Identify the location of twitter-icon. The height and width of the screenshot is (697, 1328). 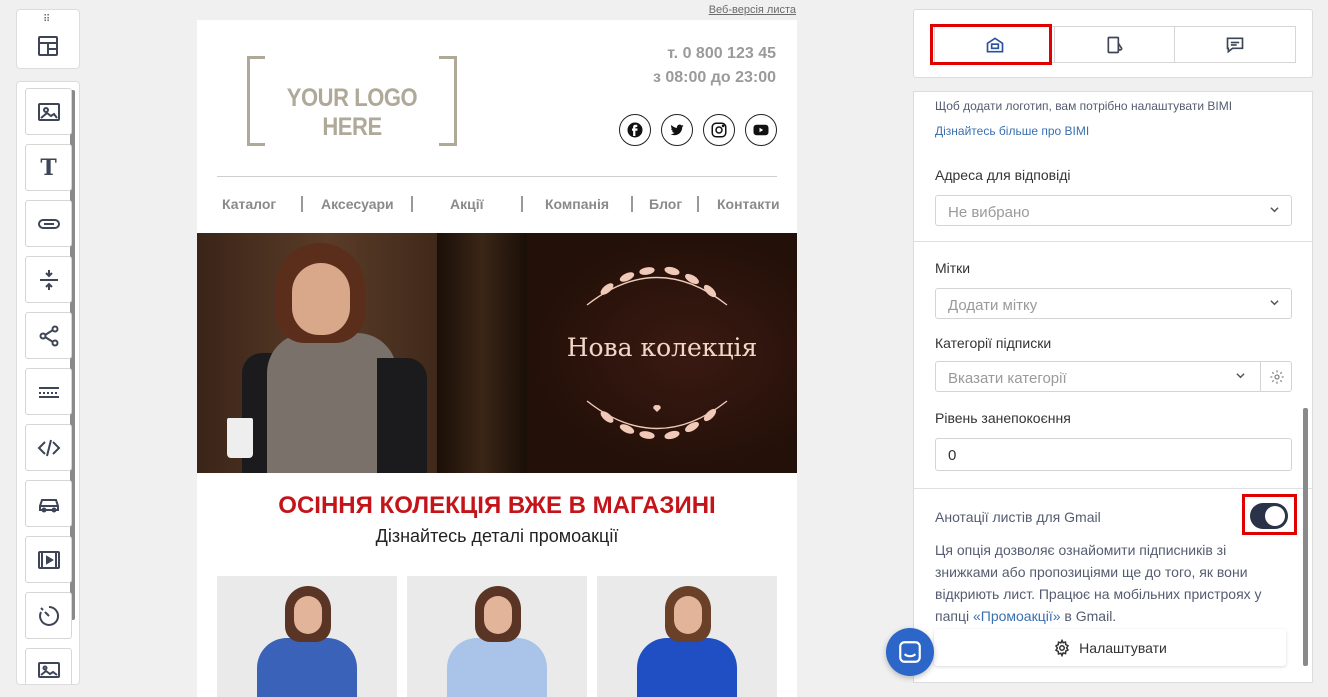
(677, 130).